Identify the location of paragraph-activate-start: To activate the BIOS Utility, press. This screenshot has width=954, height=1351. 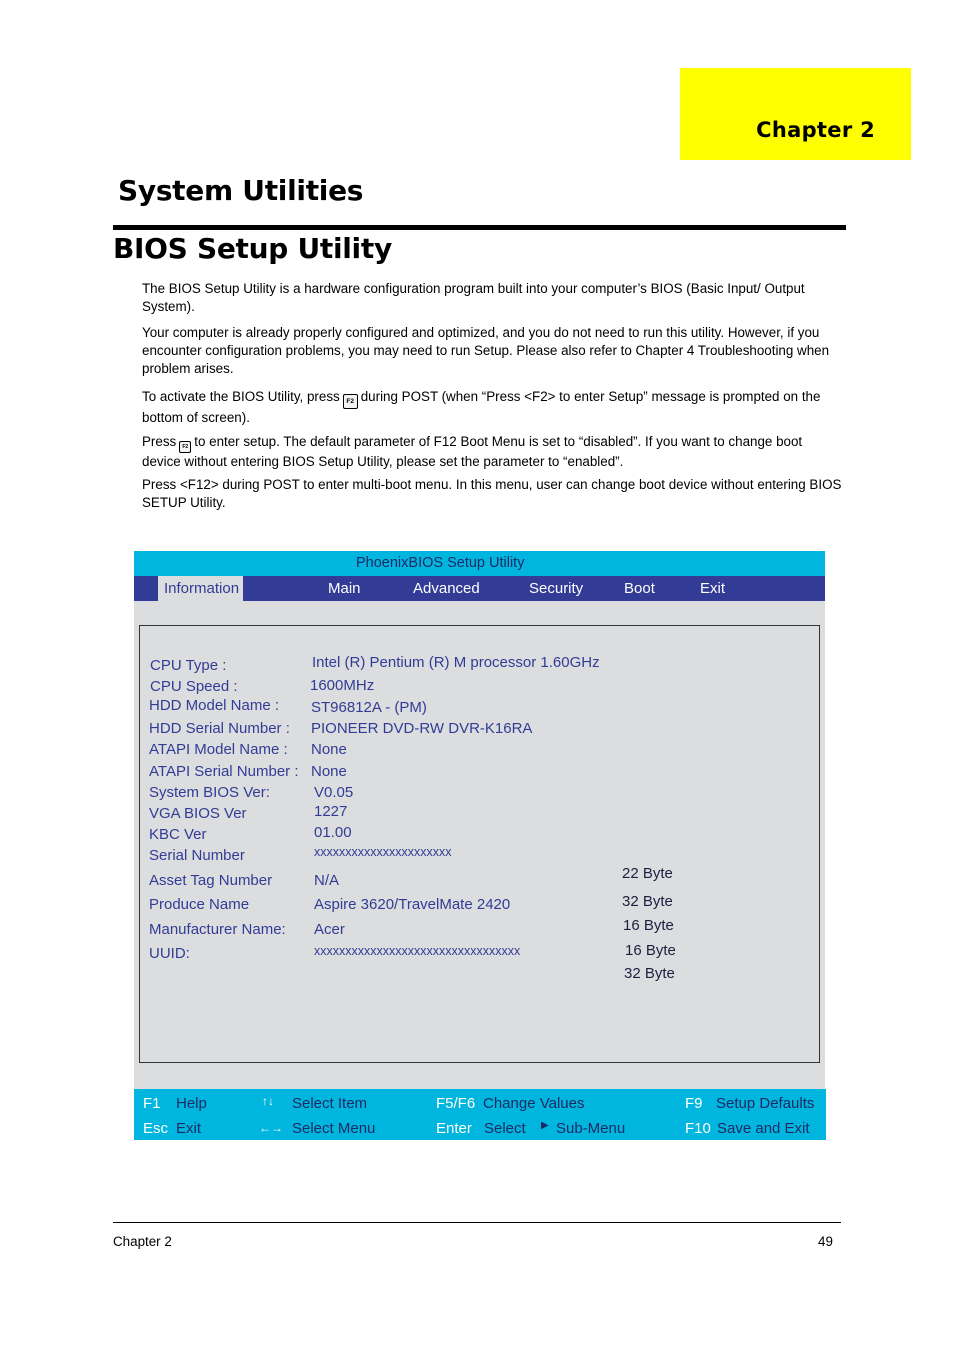
(241, 396).